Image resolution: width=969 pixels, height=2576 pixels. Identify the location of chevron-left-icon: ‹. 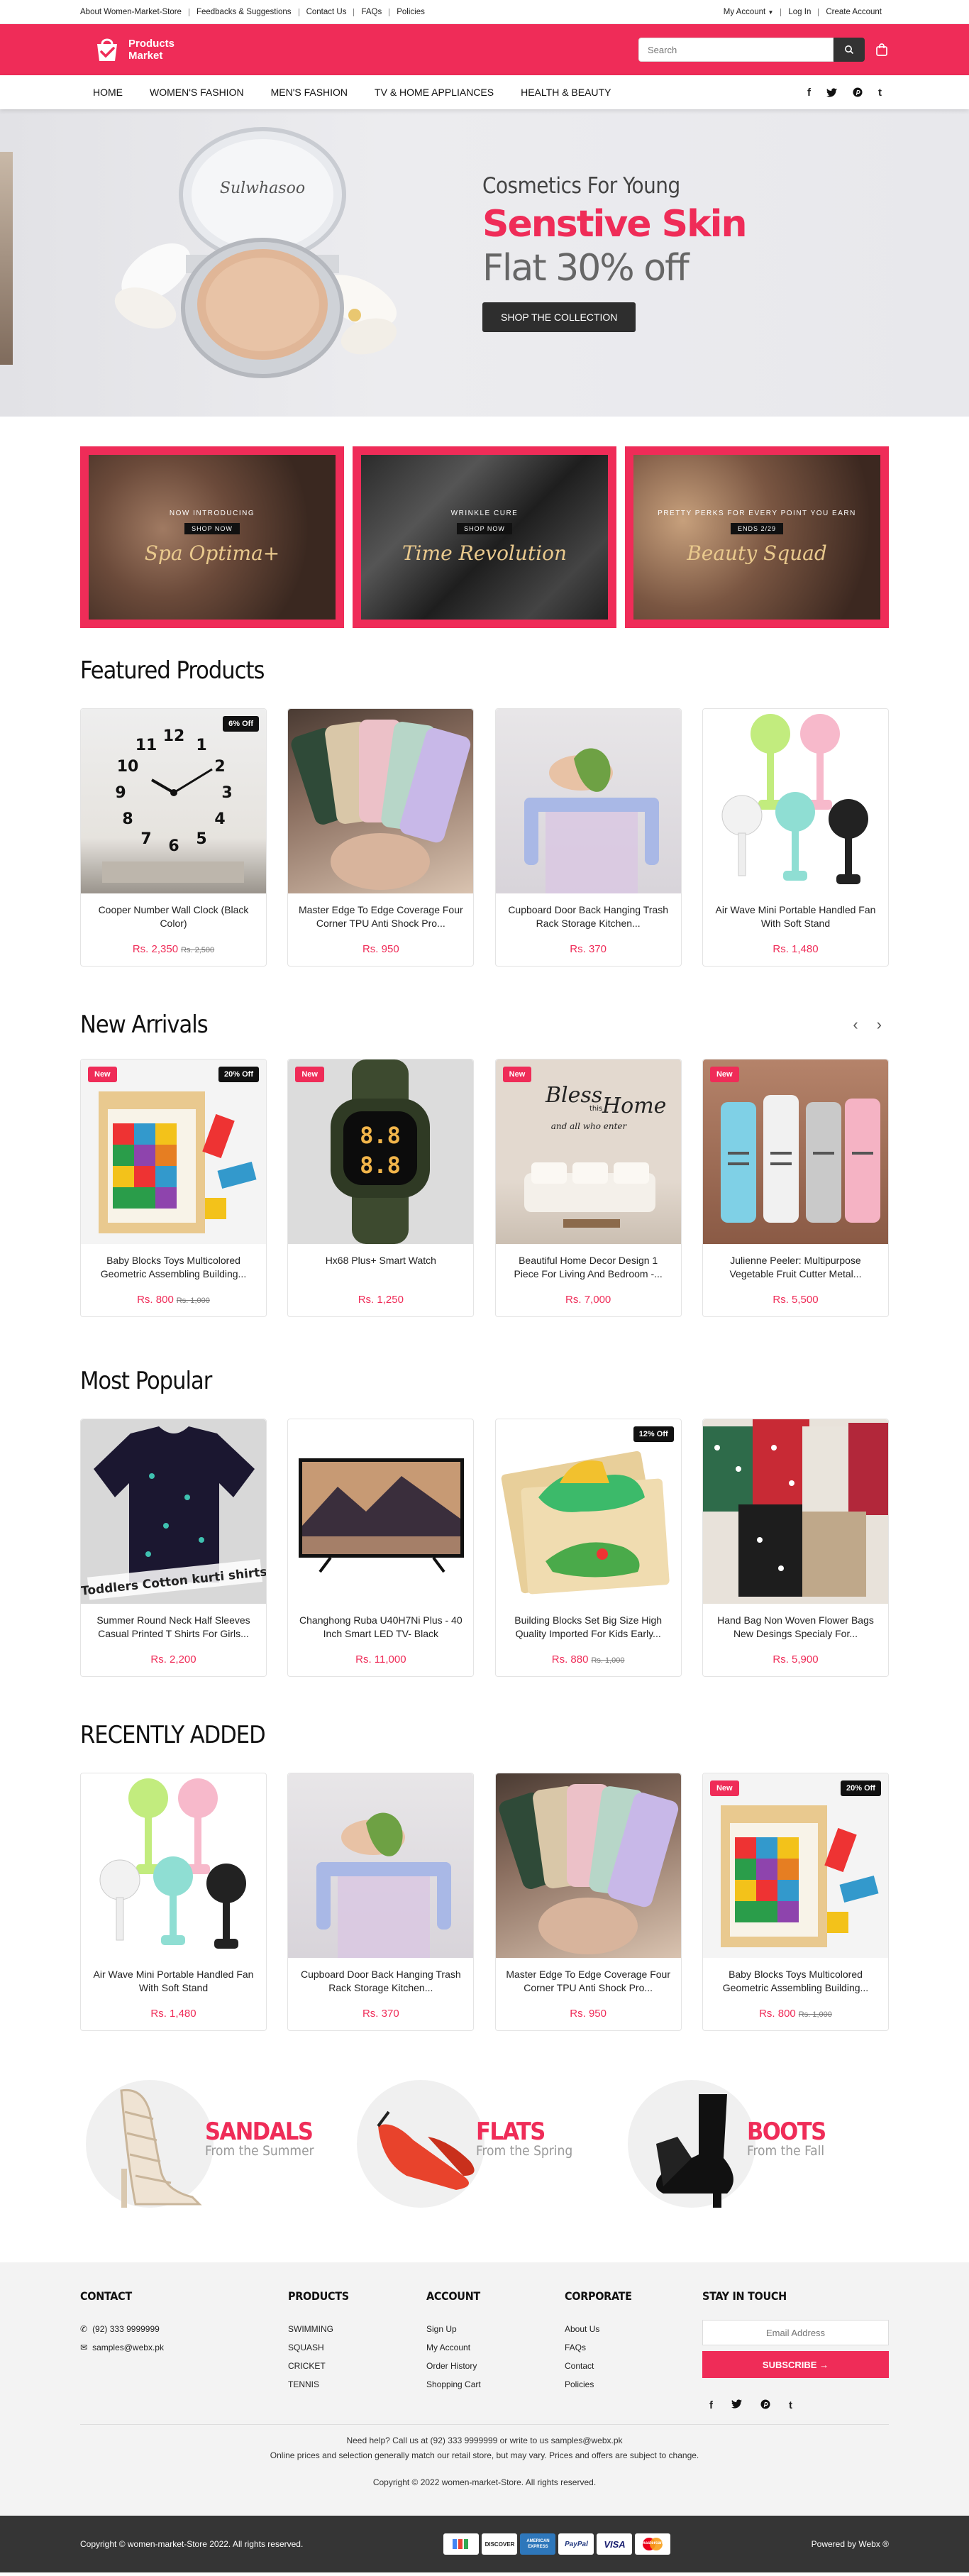
(855, 1024).